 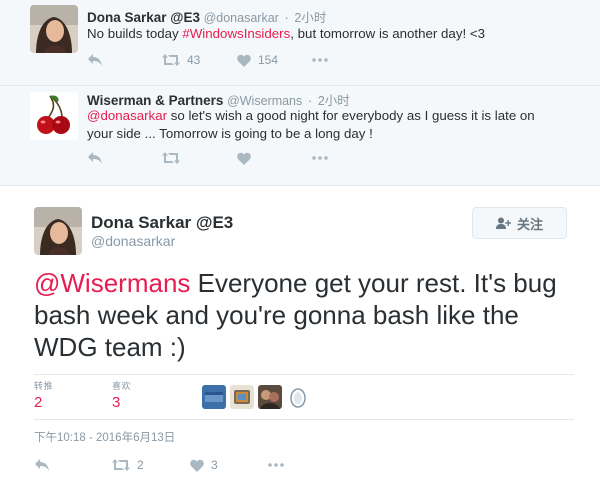 What do you see at coordinates (503, 223) in the screenshot?
I see `follow-user-icon` at bounding box center [503, 223].